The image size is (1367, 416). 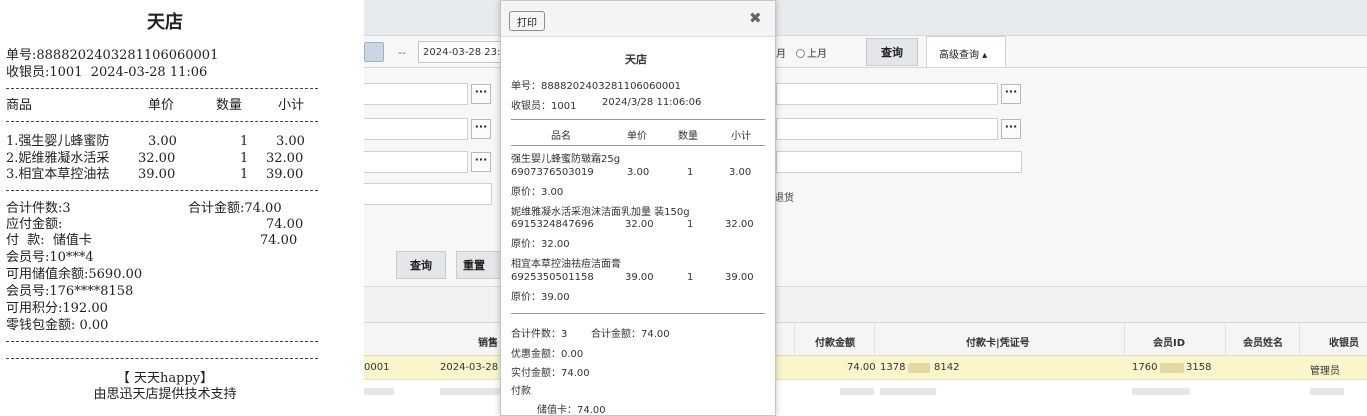 What do you see at coordinates (552, 224) in the screenshot?
I see `dialog-item-barcode: 6915324847696` at bounding box center [552, 224].